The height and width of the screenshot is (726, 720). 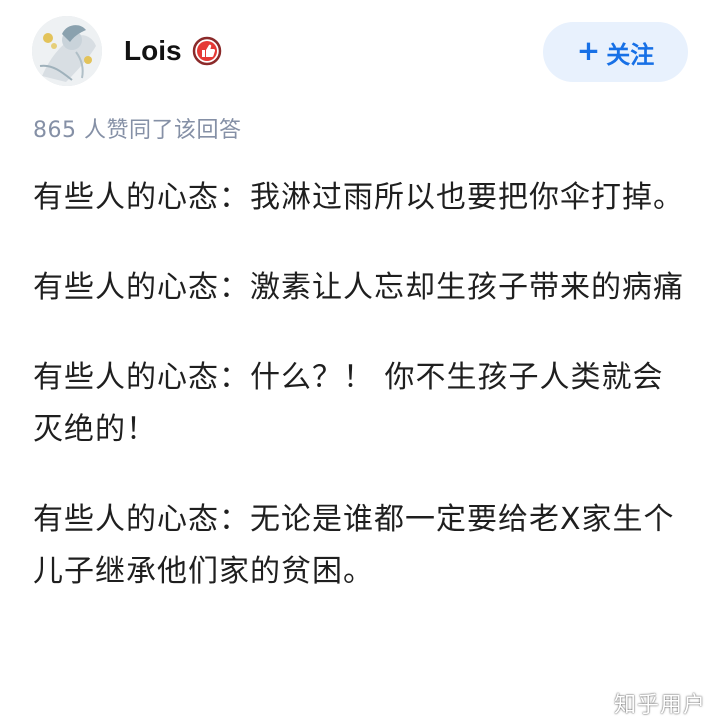 I want to click on follow-button-label: 关注, so click(x=630, y=54).